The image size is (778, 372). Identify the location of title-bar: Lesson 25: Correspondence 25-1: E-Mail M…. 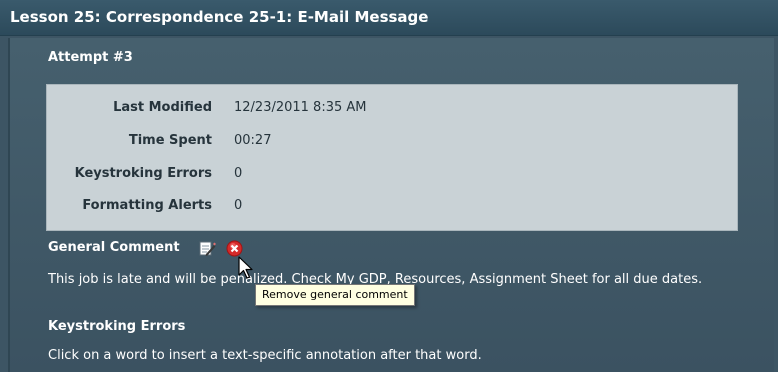
(389, 18).